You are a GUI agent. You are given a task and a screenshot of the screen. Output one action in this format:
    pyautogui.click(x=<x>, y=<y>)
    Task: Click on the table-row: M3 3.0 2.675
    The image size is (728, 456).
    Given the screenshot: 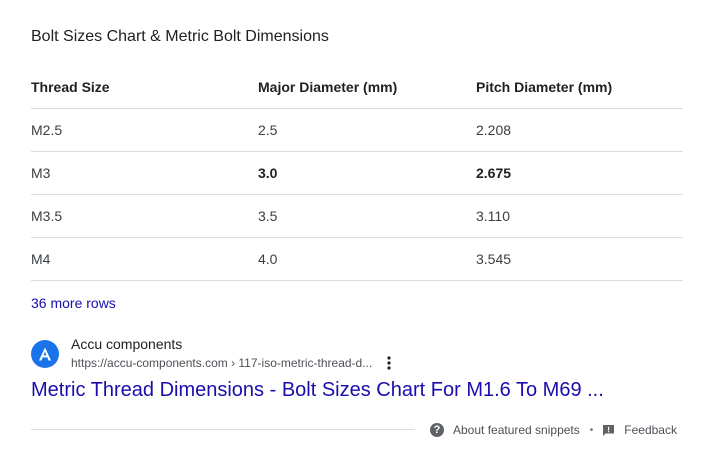 What is the action you would take?
    pyautogui.click(x=357, y=173)
    